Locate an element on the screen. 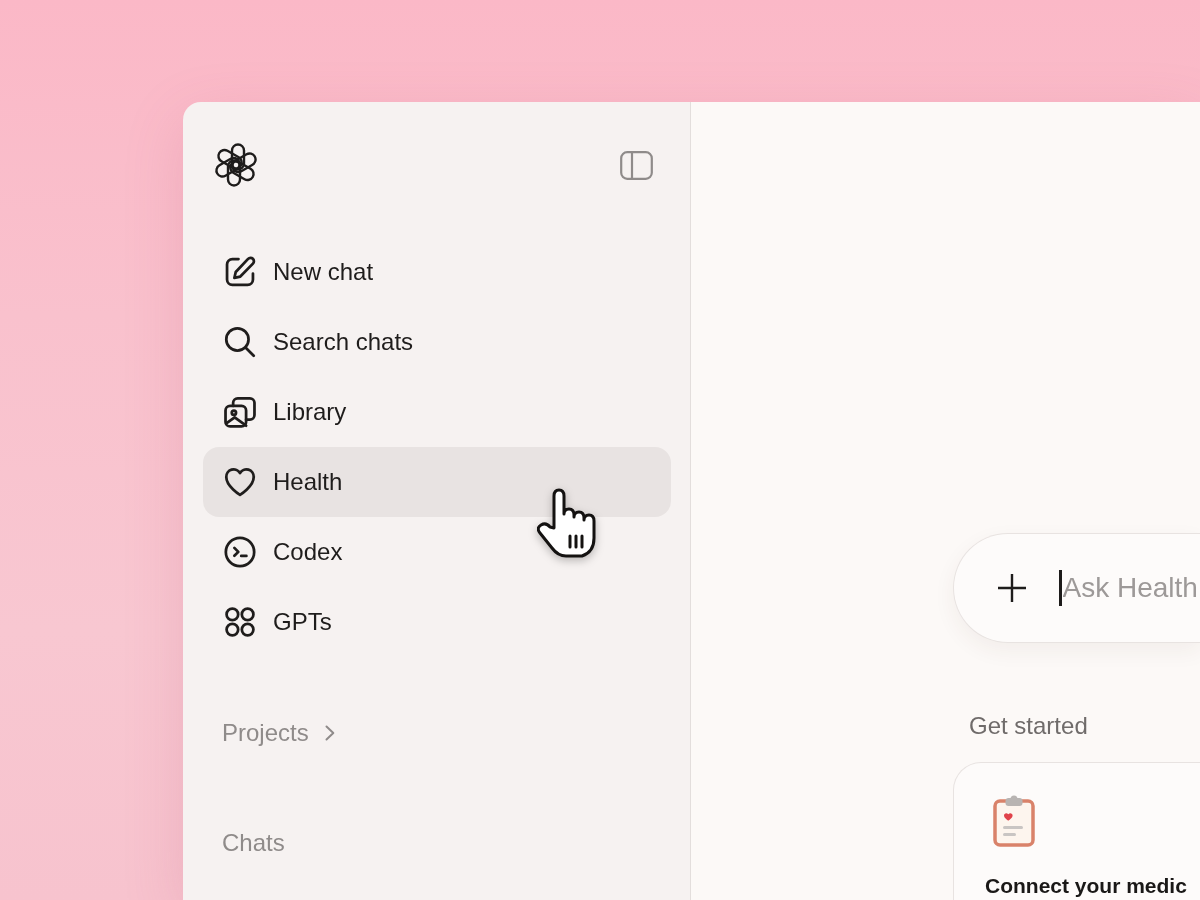  sidebar-nav-item: Library is located at coordinates (437, 412).